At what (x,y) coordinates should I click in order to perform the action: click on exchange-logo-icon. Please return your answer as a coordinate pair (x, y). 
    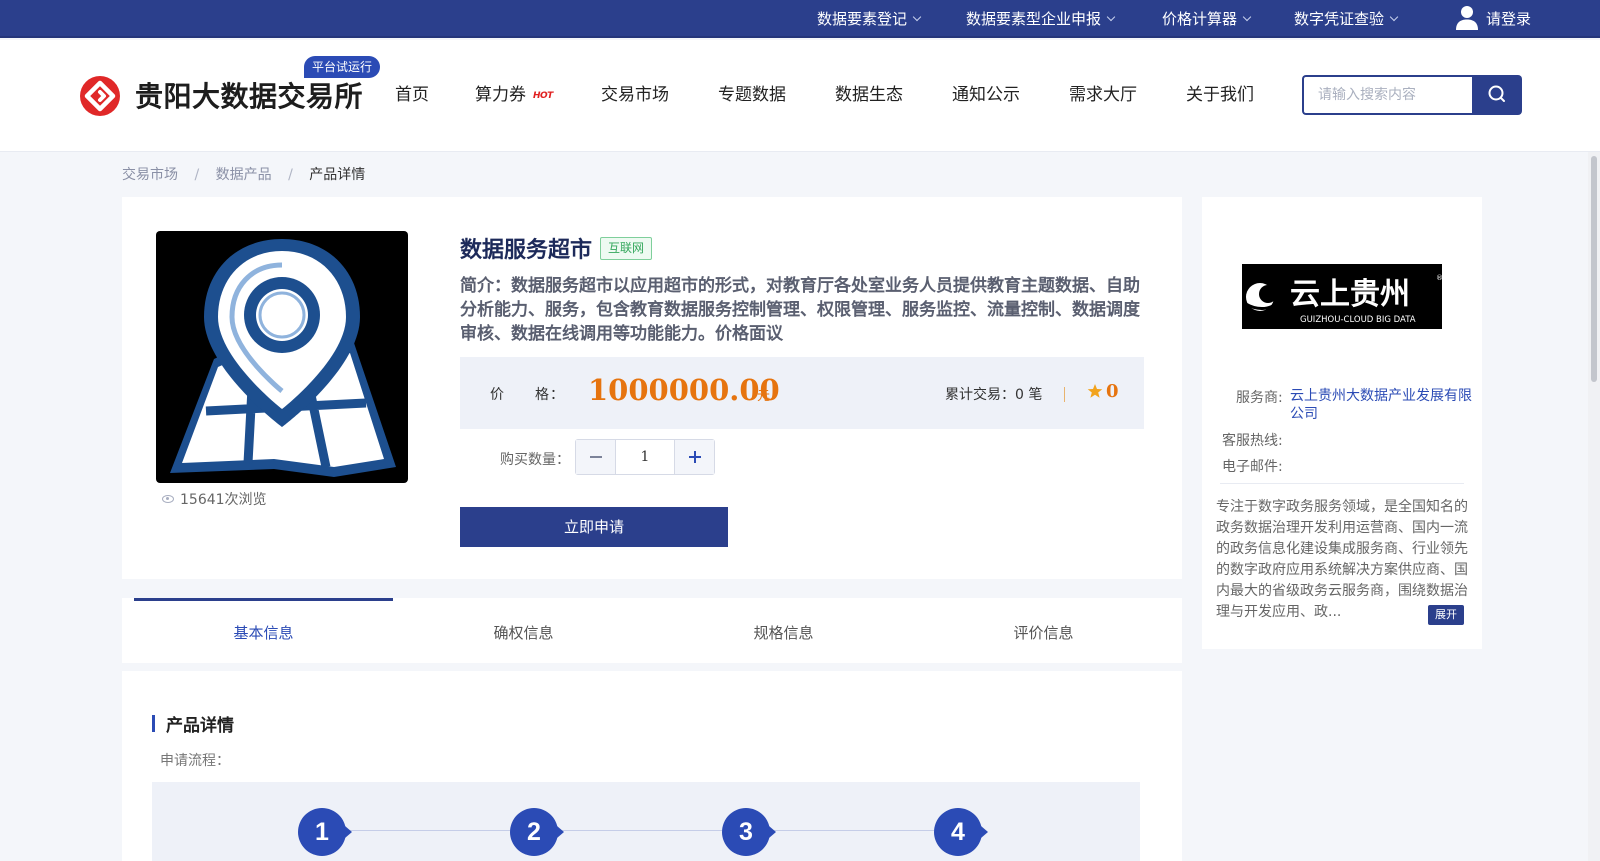
    Looking at the image, I should click on (100, 96).